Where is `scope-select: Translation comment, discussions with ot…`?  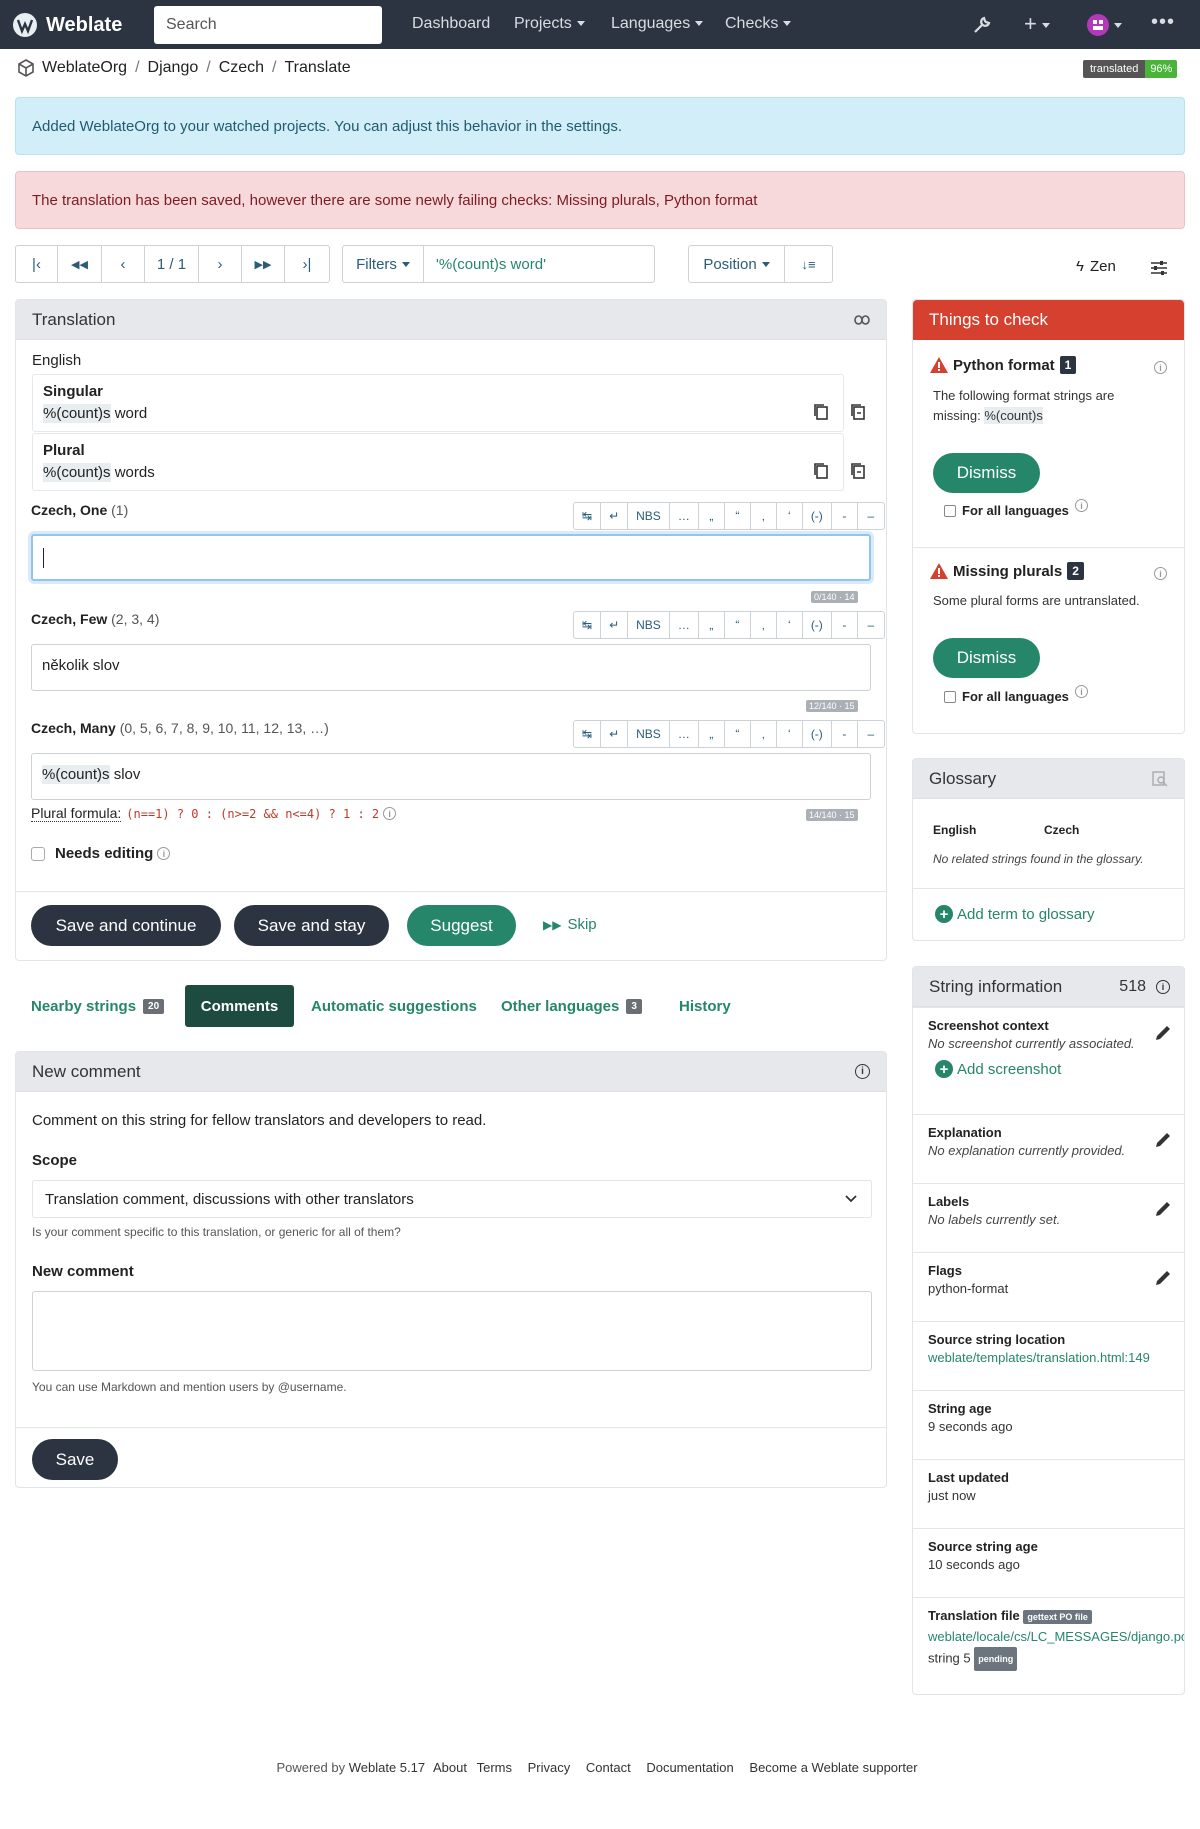
scope-select: Translation comment, discussions with ot… is located at coordinates (452, 1199).